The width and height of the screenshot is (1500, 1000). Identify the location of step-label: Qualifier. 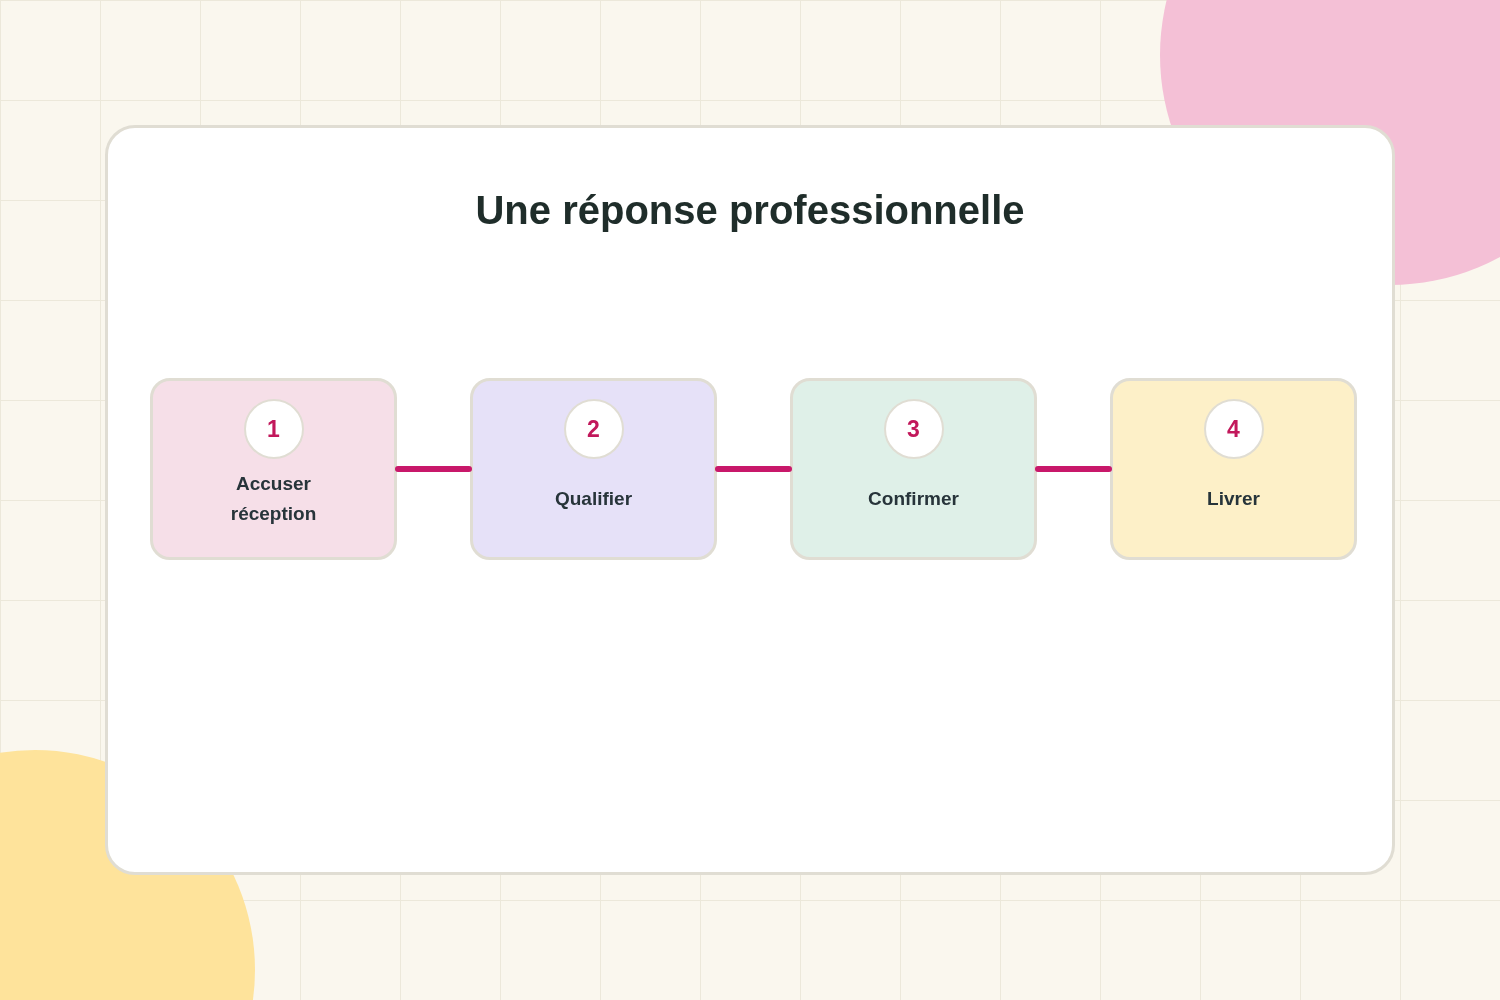
(593, 499).